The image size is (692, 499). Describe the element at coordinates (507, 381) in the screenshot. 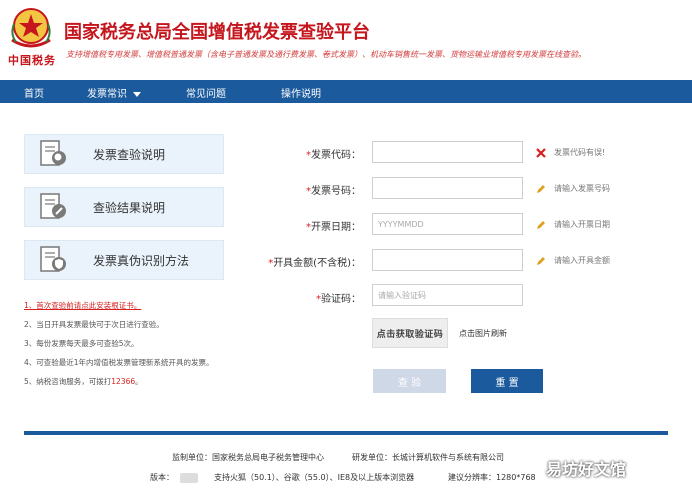

I see `reset-button: 重 置` at that location.